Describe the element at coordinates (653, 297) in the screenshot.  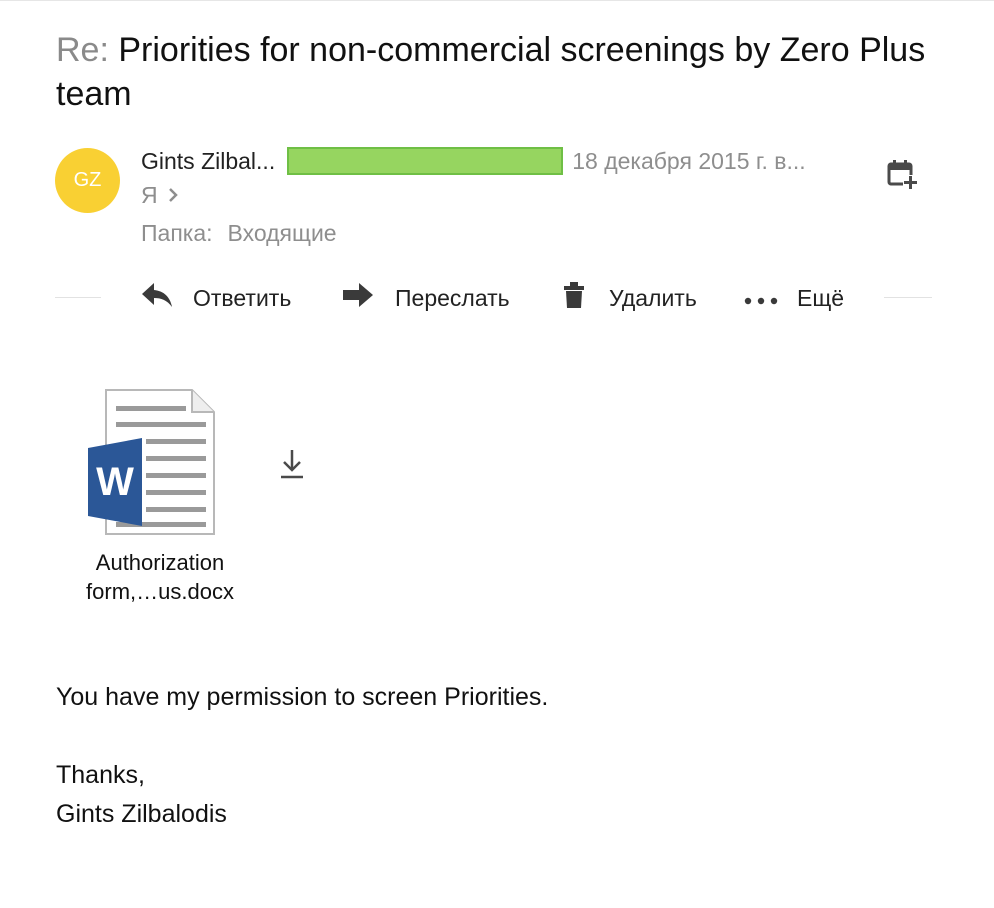
I see `delete-label: Удалить` at that location.